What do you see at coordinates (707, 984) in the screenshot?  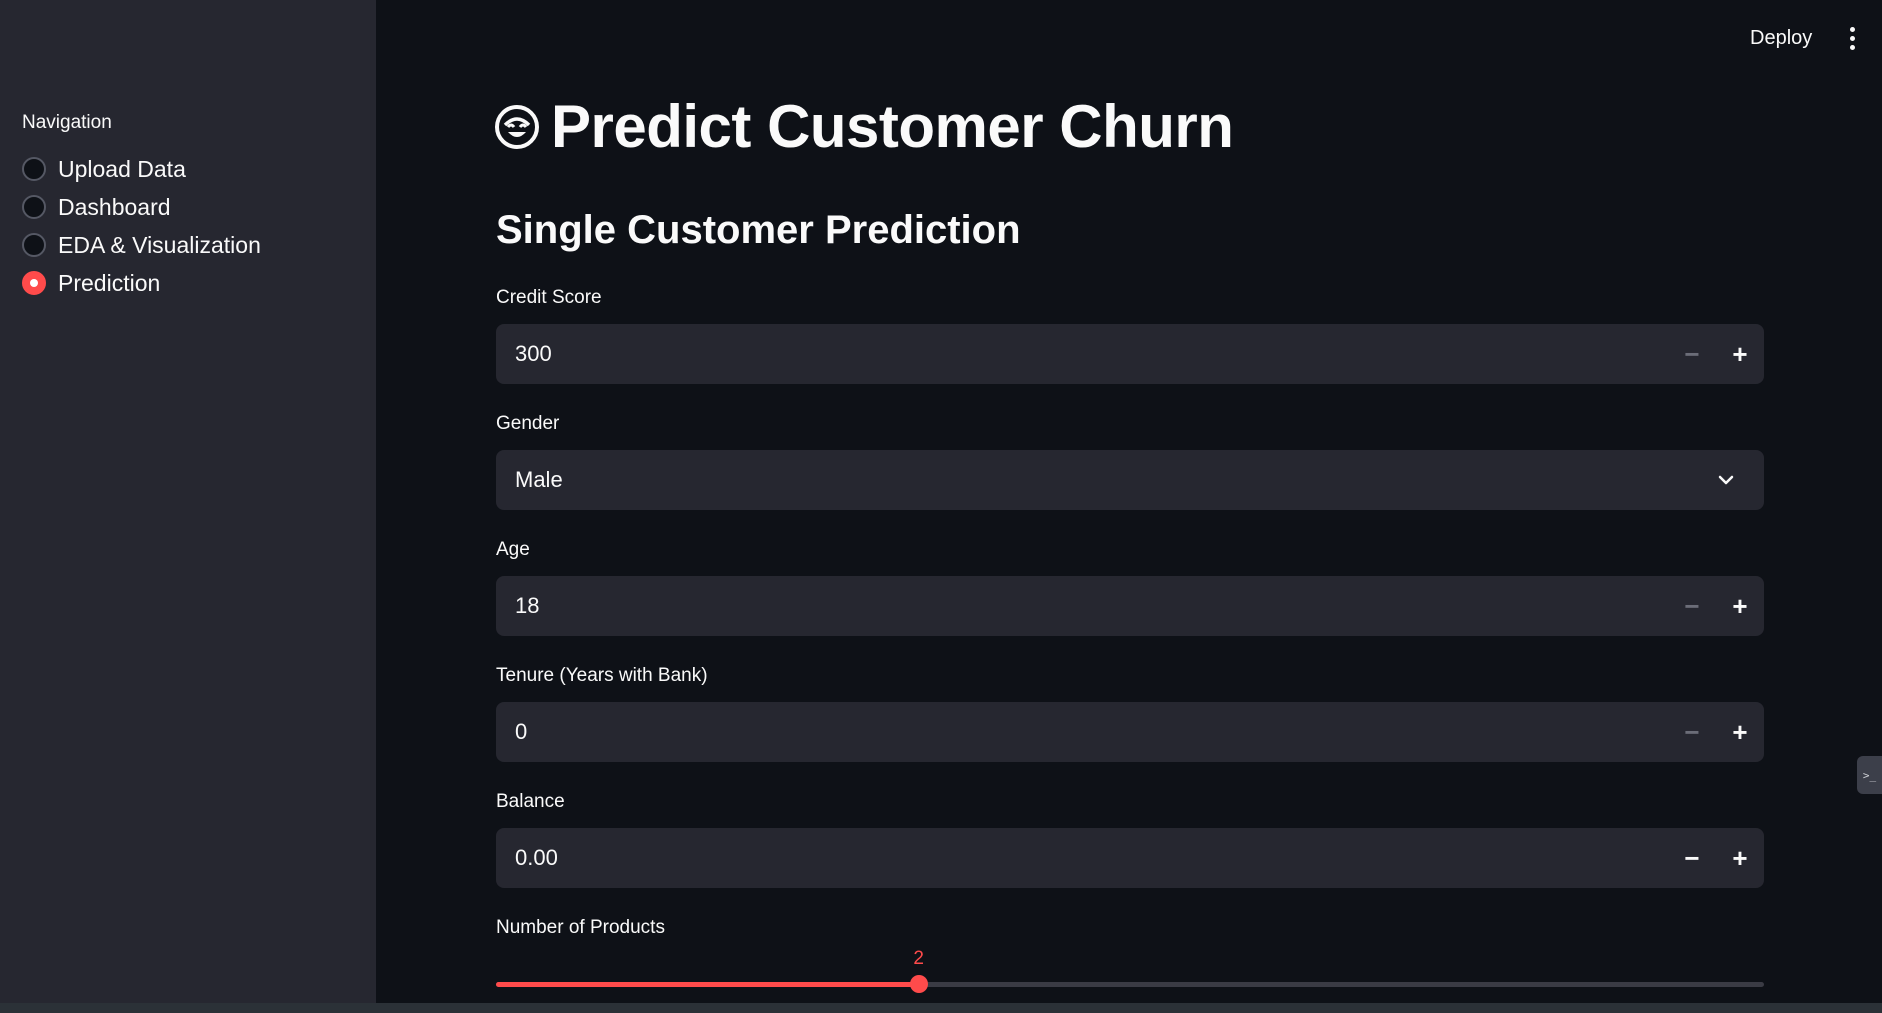 I see `slider-fill` at bounding box center [707, 984].